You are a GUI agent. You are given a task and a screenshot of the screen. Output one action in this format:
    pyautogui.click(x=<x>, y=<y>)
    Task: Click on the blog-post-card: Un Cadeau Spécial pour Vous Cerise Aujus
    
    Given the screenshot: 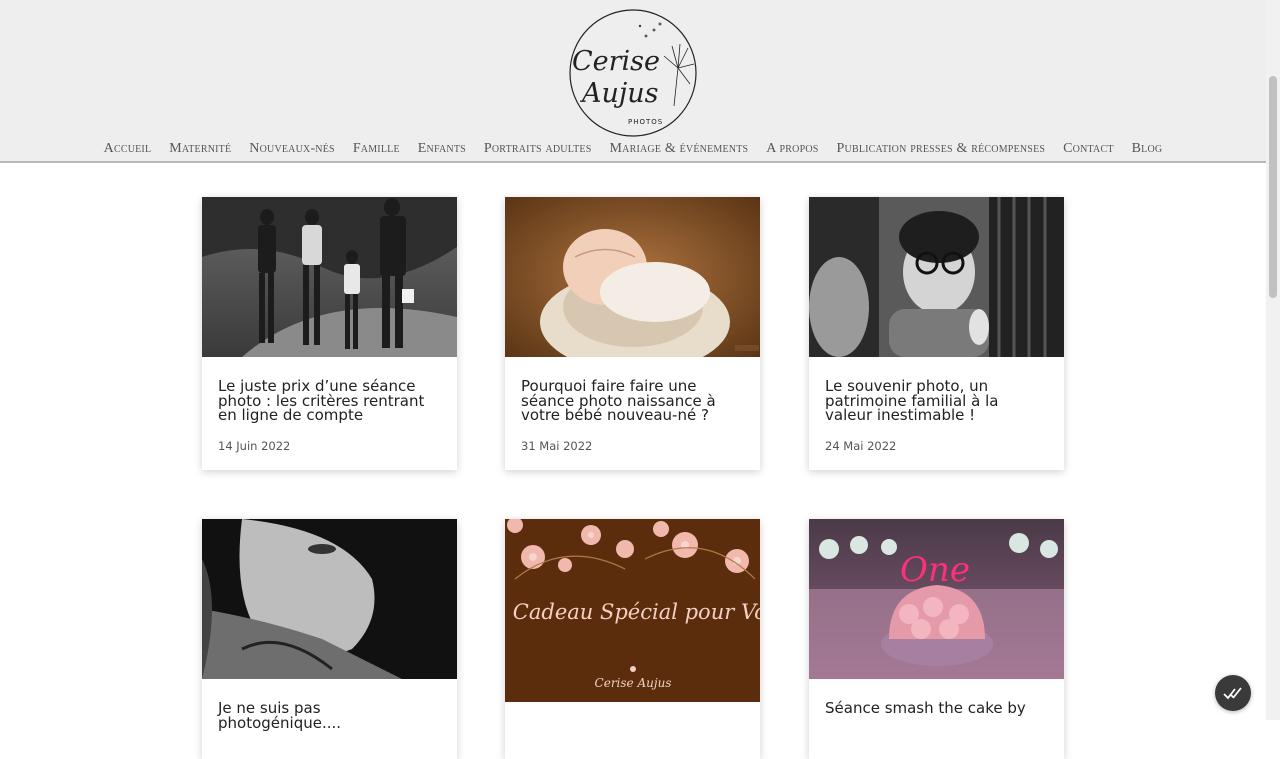 What is the action you would take?
    pyautogui.click(x=632, y=639)
    